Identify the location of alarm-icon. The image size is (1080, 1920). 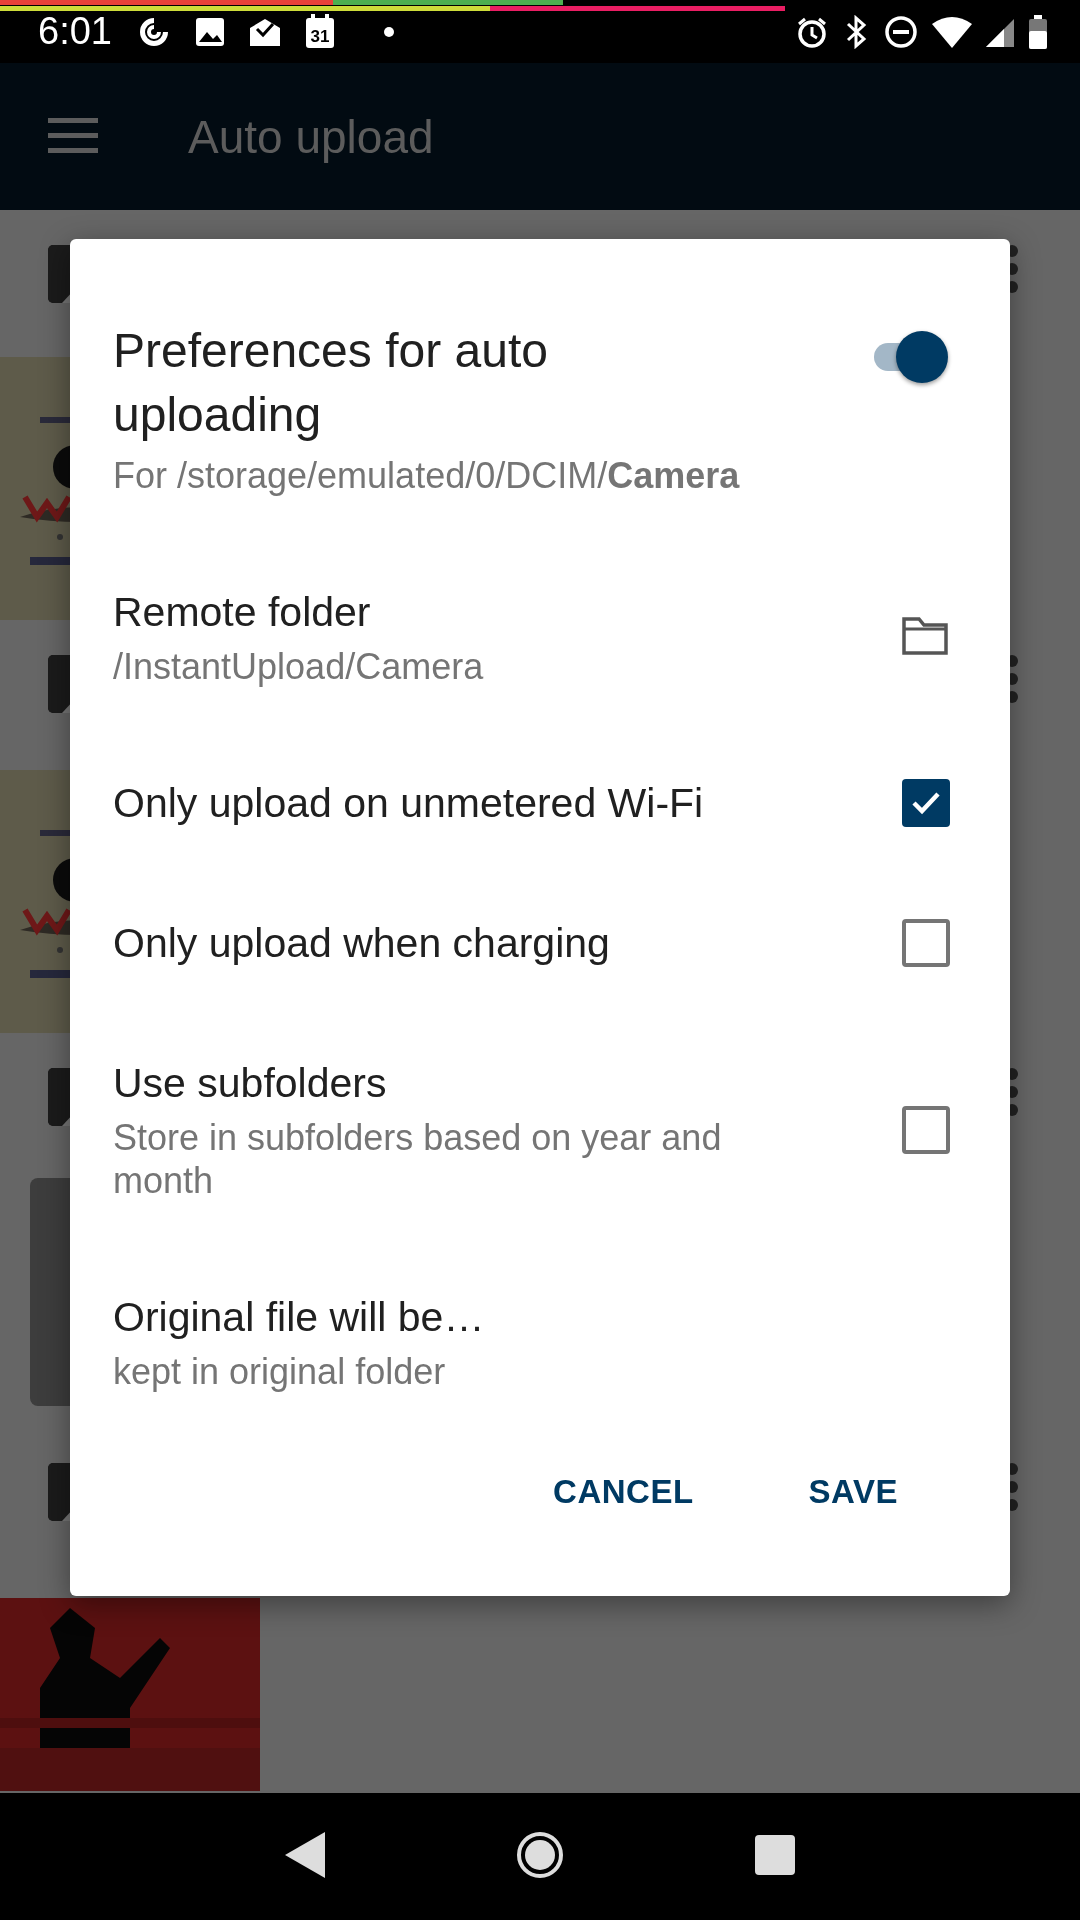
(812, 31).